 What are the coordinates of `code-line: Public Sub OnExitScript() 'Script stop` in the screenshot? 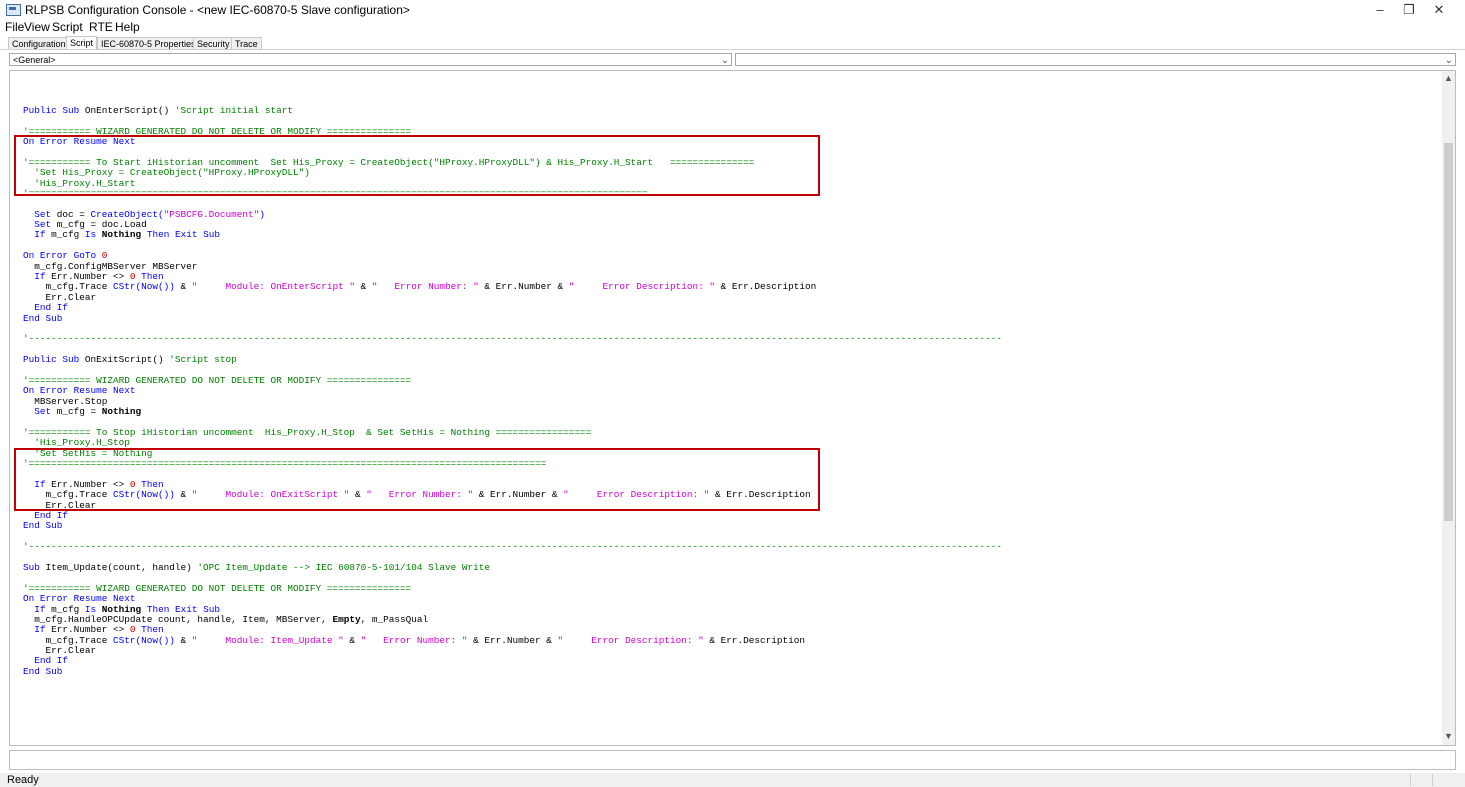 It's located at (512, 360).